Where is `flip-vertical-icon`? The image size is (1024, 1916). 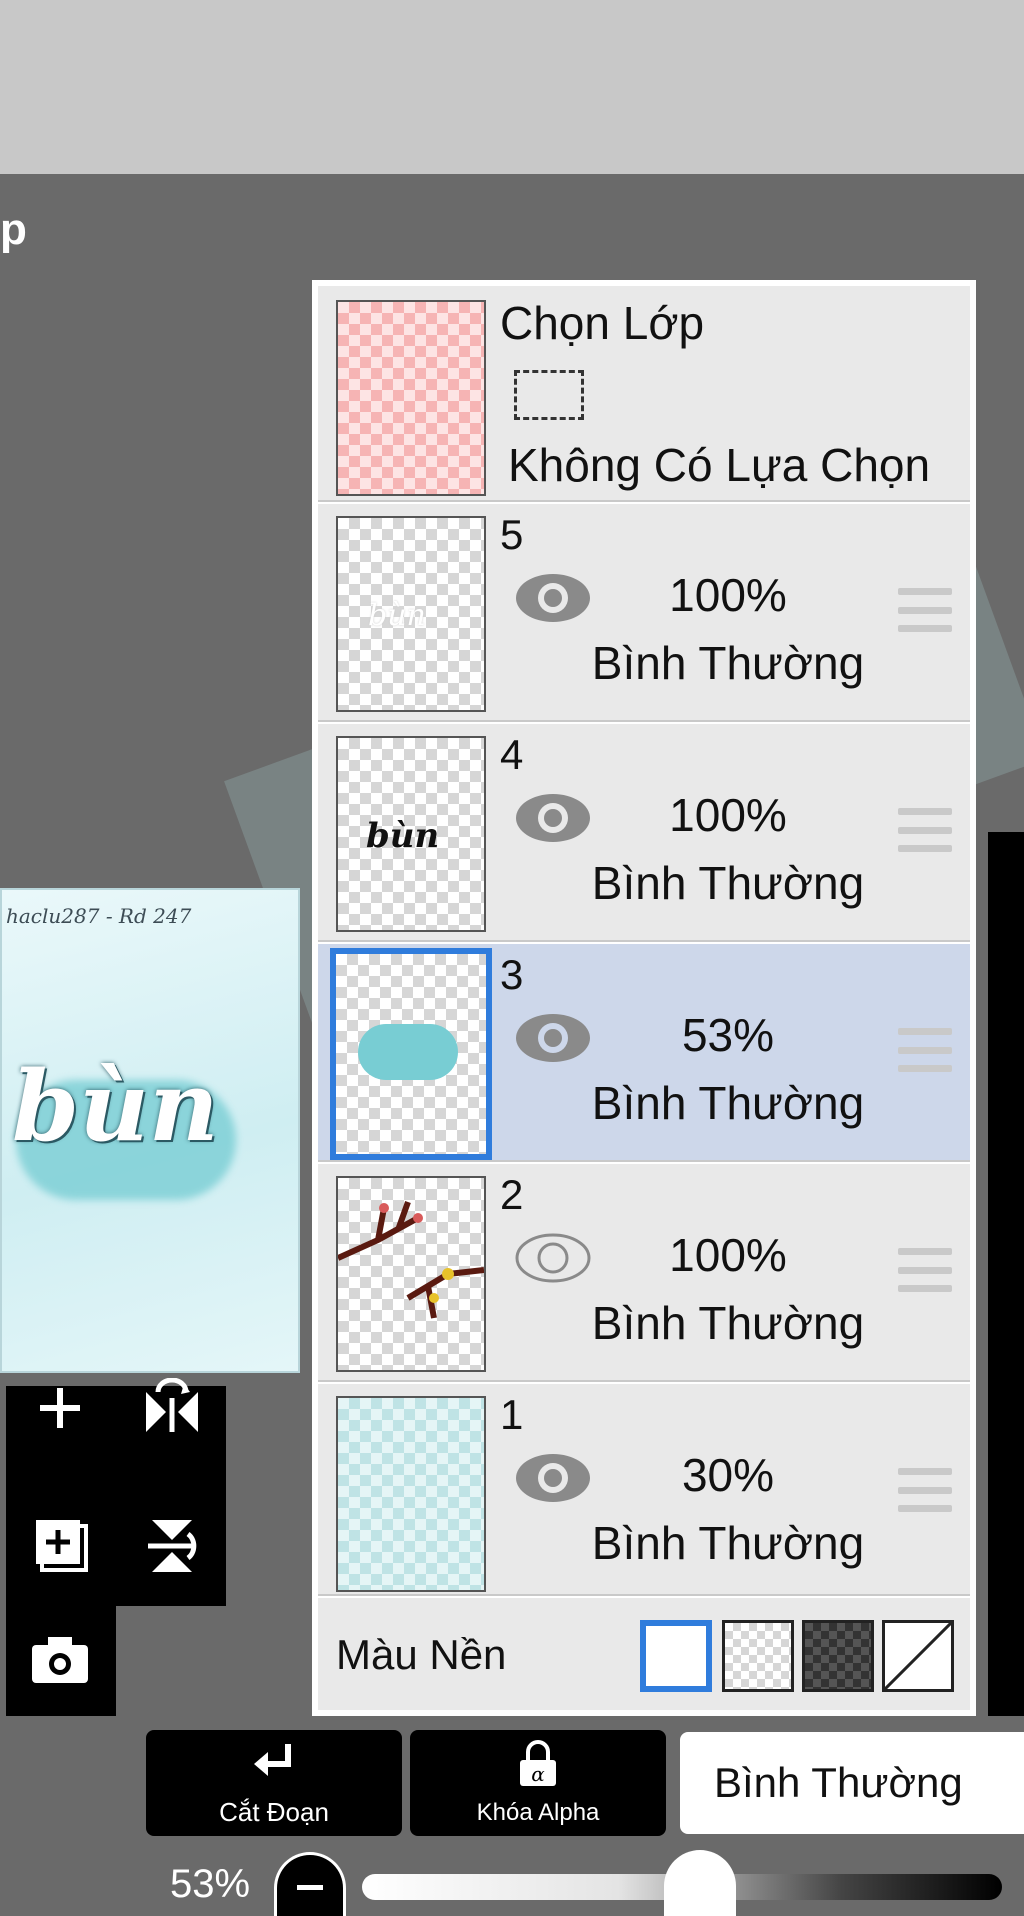
flip-vertical-icon is located at coordinates (172, 1546).